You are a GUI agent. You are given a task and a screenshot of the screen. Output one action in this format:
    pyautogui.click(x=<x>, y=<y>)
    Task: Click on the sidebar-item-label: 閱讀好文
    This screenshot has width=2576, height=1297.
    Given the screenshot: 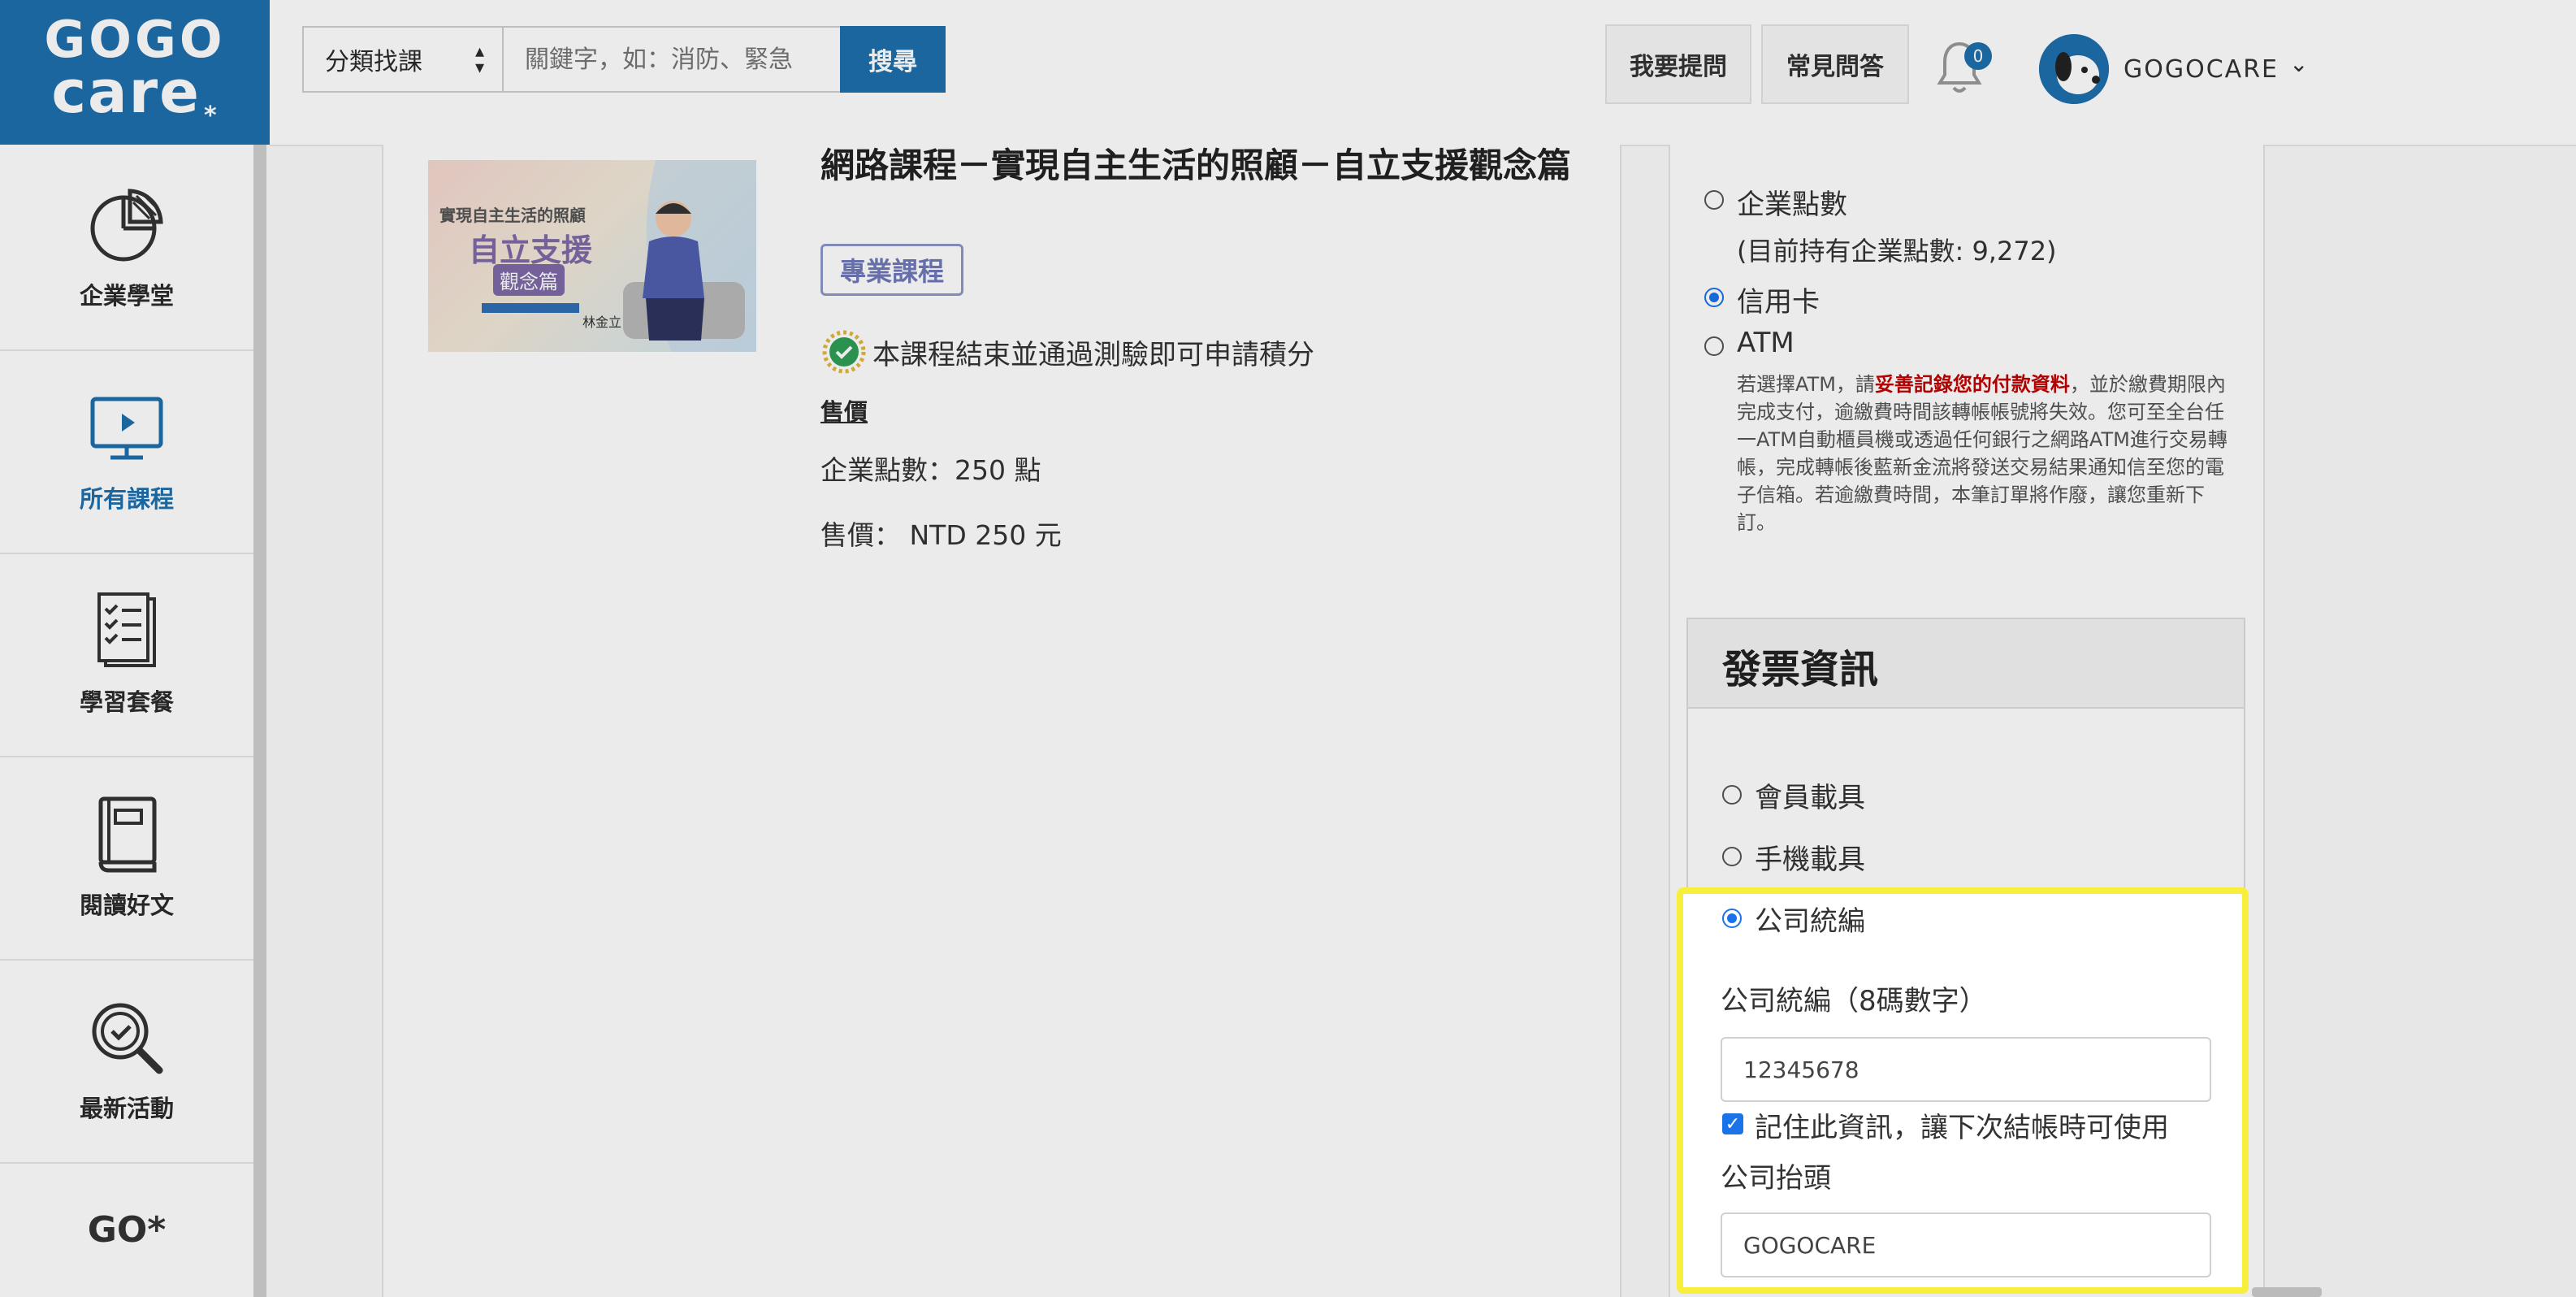 What is the action you would take?
    pyautogui.click(x=126, y=905)
    